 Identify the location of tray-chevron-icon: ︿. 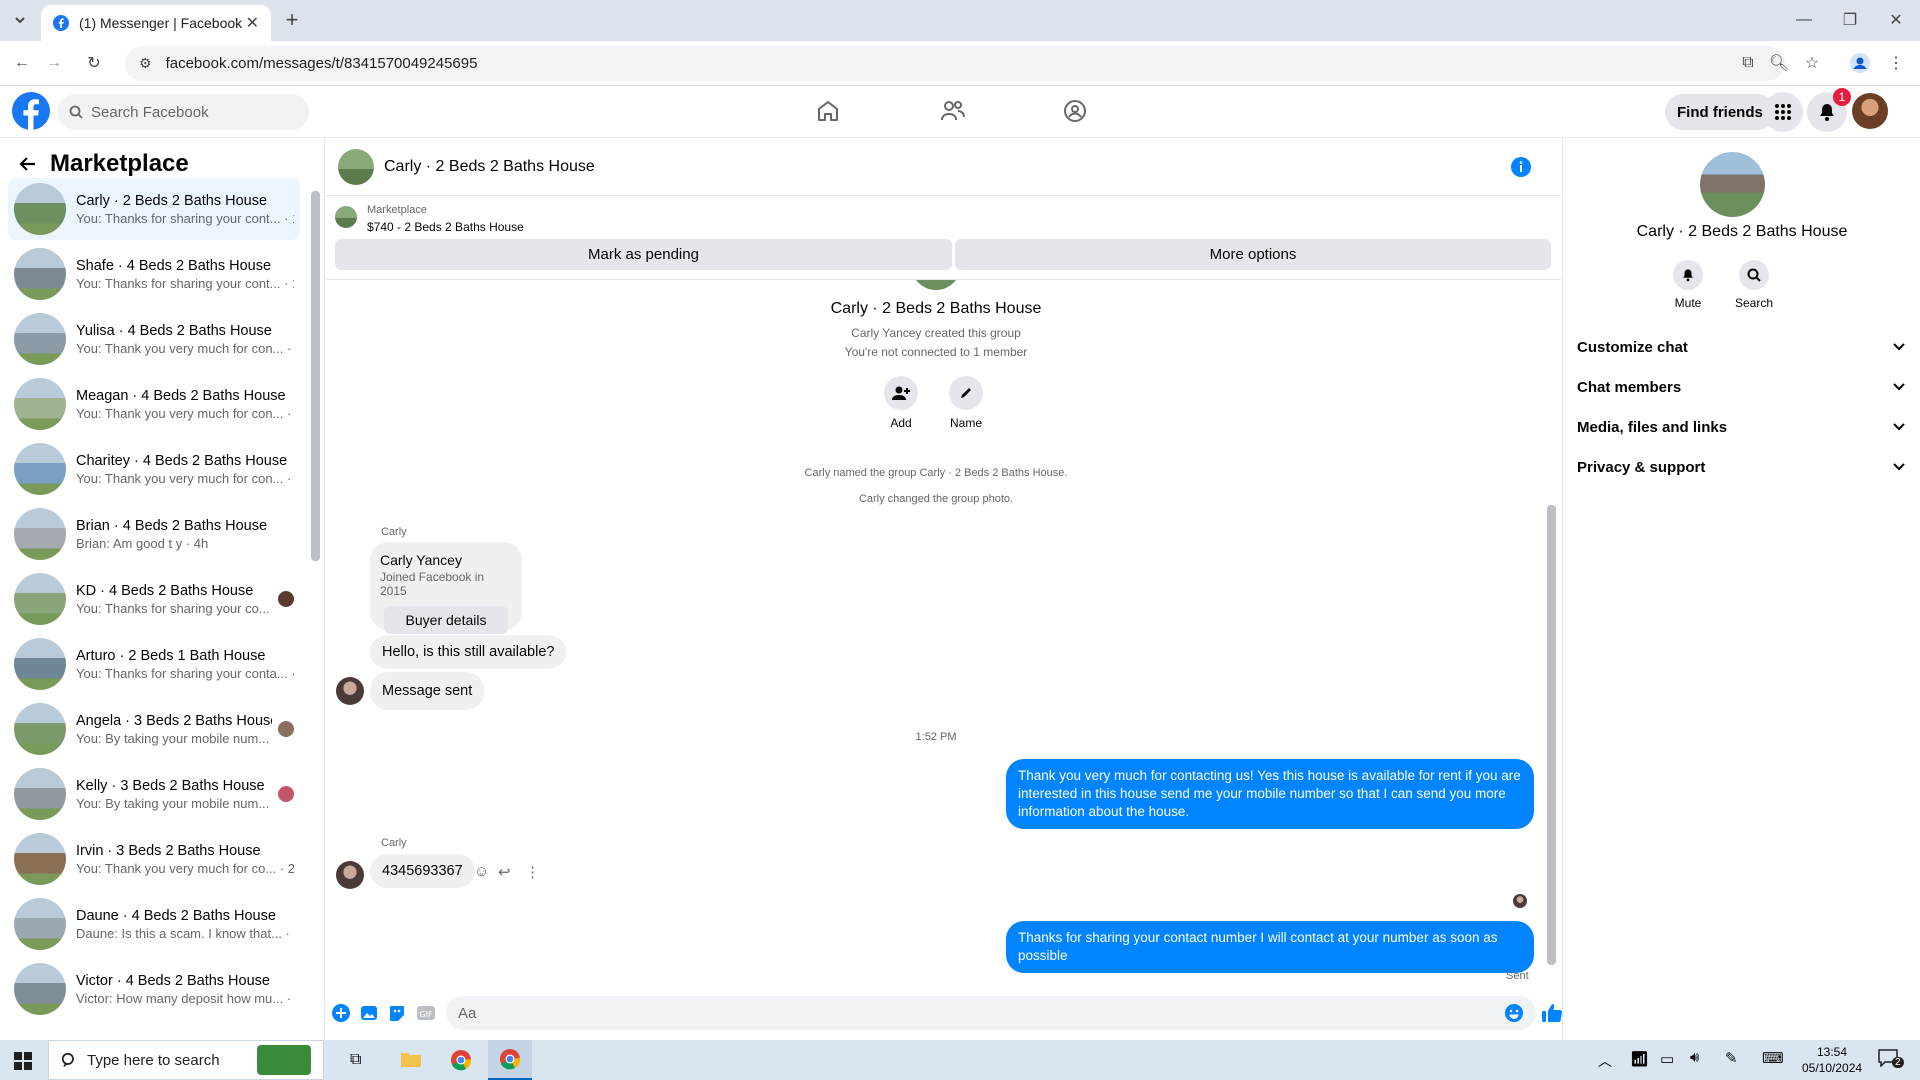
(1605, 1061).